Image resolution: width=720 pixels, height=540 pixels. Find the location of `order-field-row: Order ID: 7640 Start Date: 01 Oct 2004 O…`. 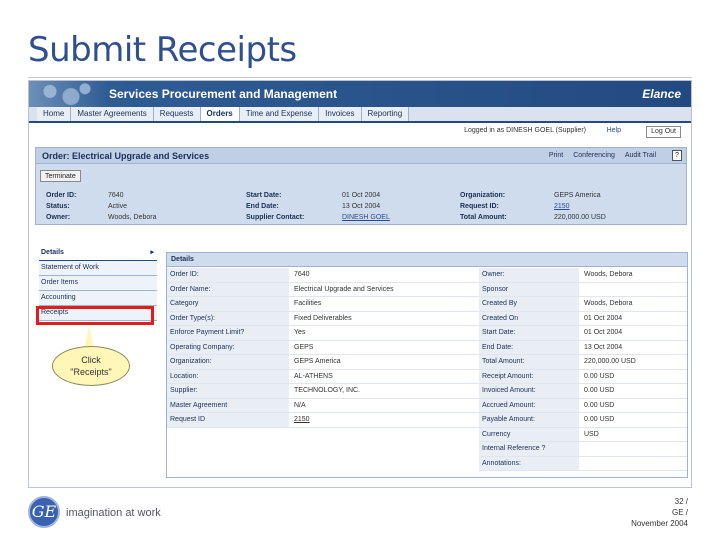

order-field-row: Order ID: 7640 Start Date: 01 Oct 2004 O… is located at coordinates (366, 195).